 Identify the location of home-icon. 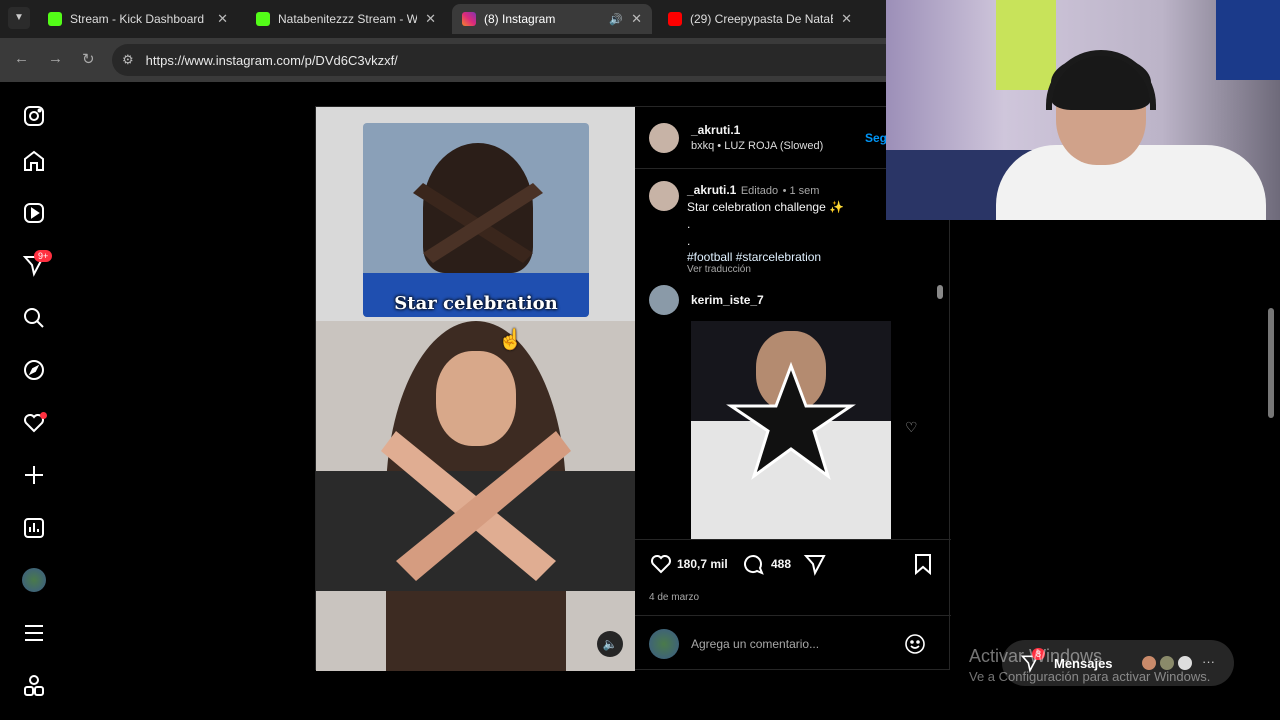
(34, 161).